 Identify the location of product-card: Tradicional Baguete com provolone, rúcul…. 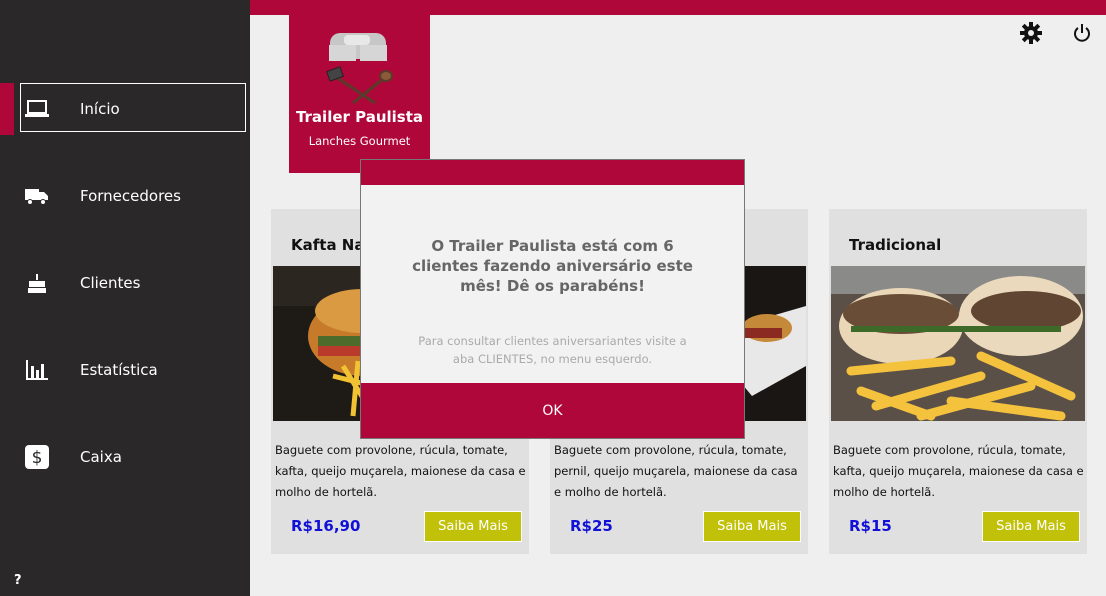
(958, 381).